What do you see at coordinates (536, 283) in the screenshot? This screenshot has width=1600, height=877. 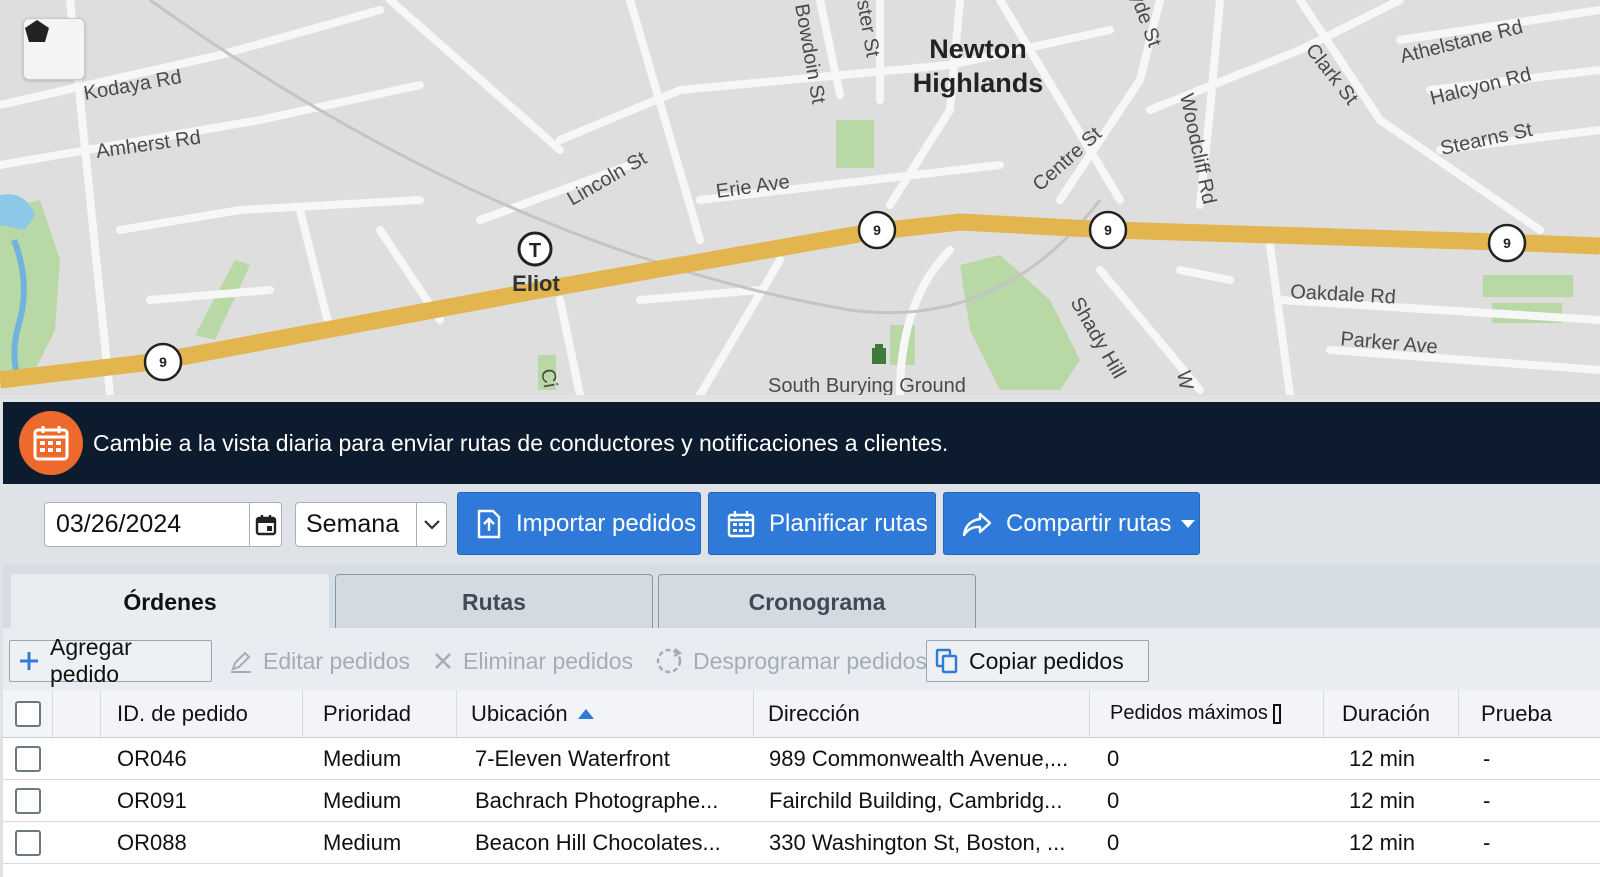 I see `place-label-eliot: Eliot` at bounding box center [536, 283].